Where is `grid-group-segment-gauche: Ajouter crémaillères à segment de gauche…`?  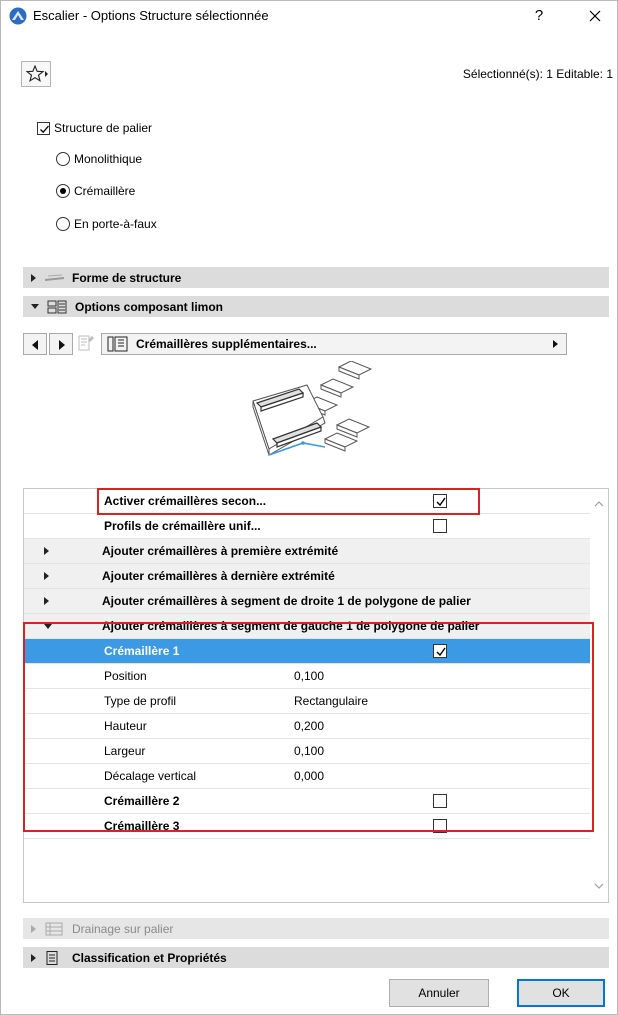
grid-group-segment-gauche: Ajouter crémaillères à segment de gauche… is located at coordinates (307, 626).